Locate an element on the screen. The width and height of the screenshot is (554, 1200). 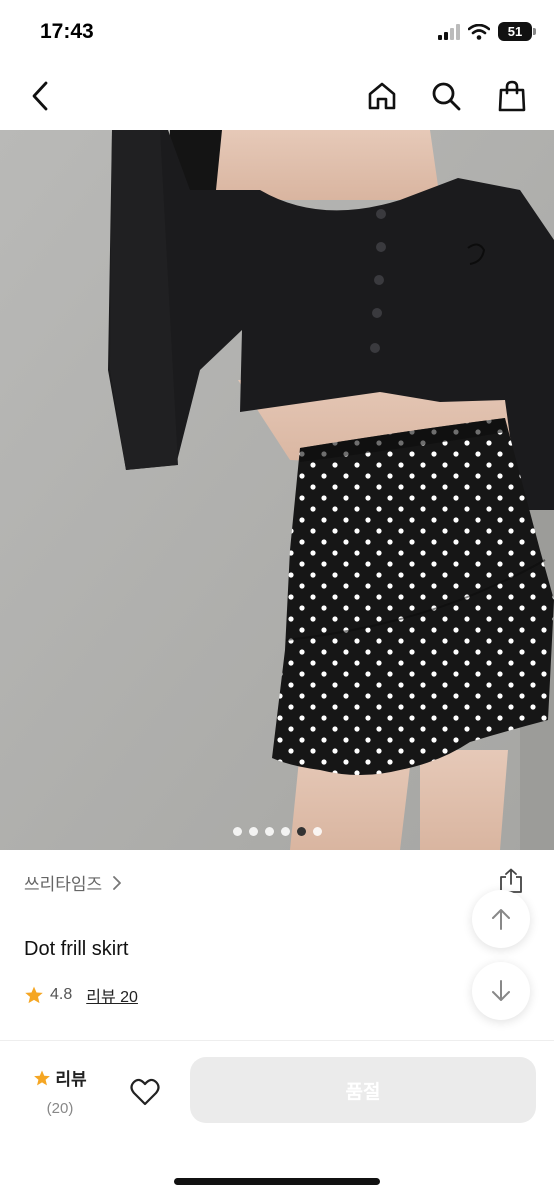
carousel-dot-active is located at coordinates (301, 831).